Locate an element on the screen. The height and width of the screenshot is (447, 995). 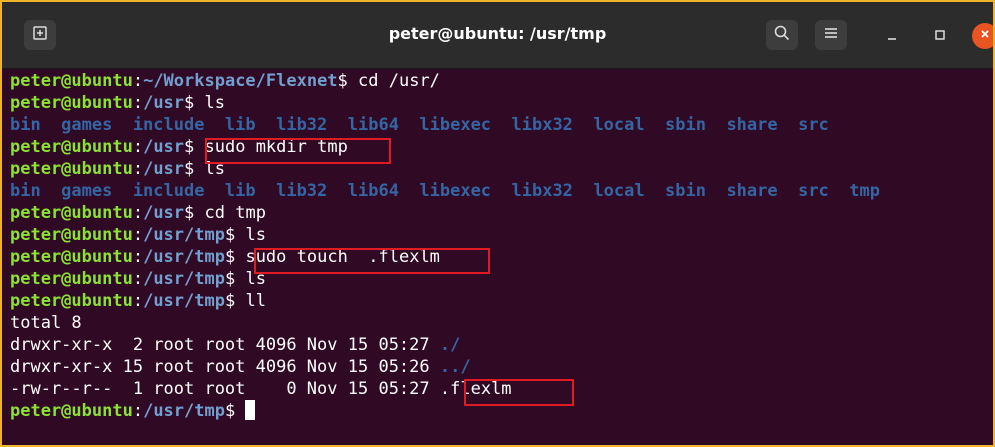
maximize-icon is located at coordinates (940, 37).